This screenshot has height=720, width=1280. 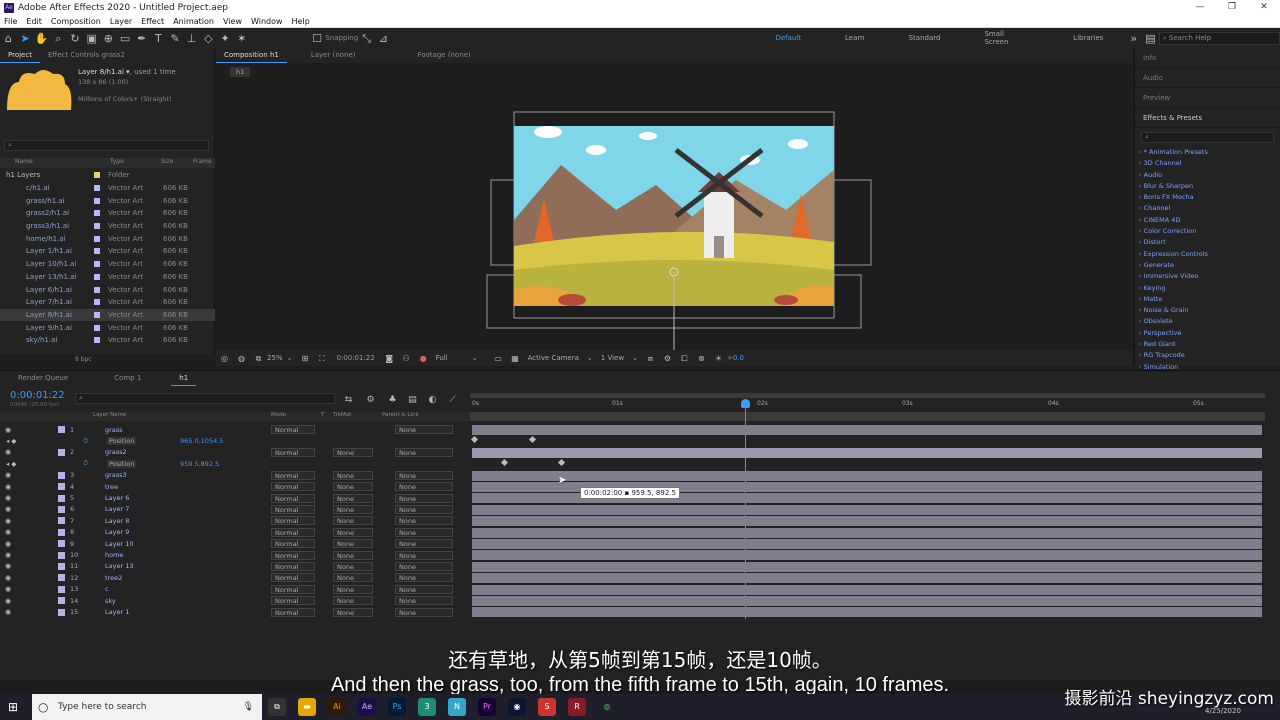 I want to click on col-trkmat: TrkMat, so click(x=342, y=415).